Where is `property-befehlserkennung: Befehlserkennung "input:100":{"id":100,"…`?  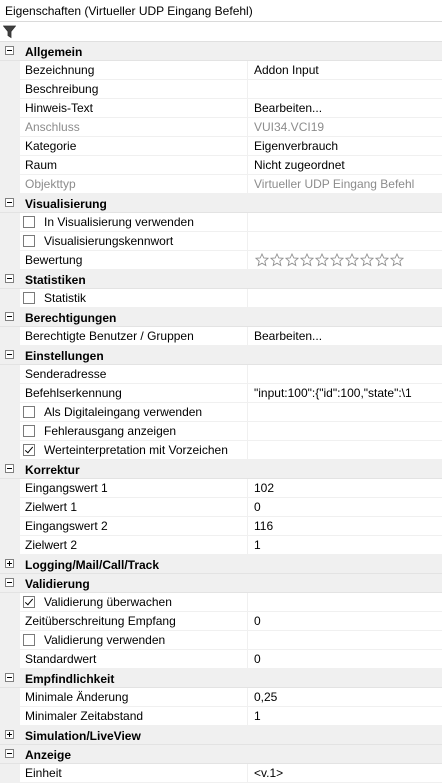 property-befehlserkennung: Befehlserkennung "input:100":{"id":100,"… is located at coordinates (221, 393).